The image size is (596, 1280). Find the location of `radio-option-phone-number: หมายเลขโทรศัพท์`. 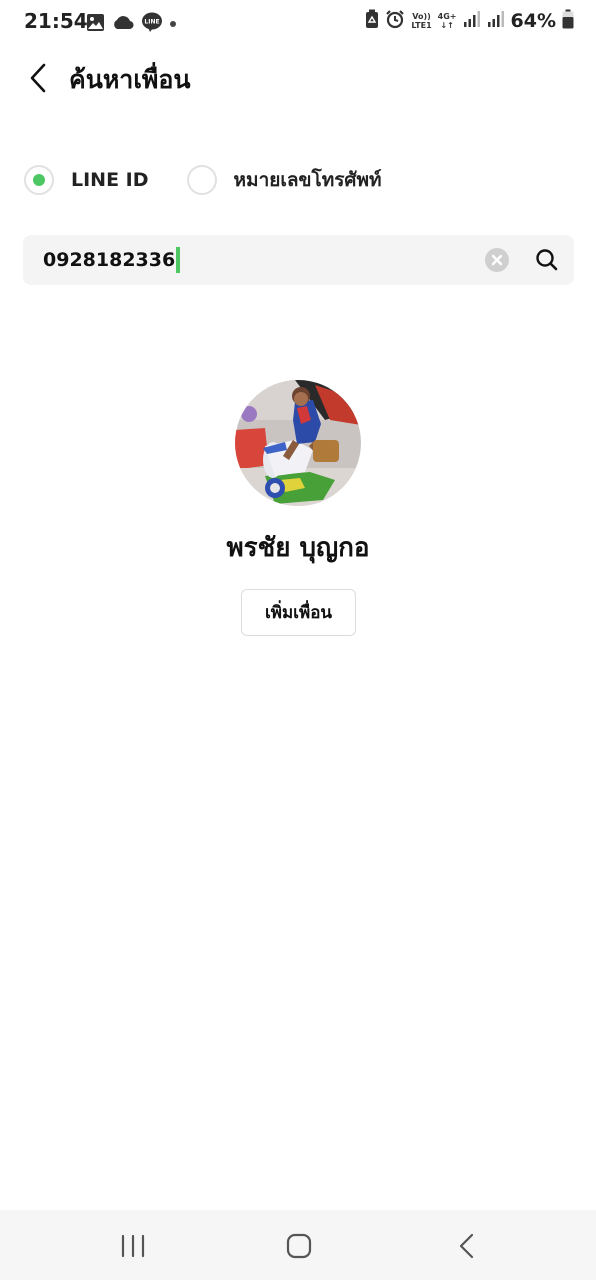

radio-option-phone-number: หมายเลขโทรศัพท์ is located at coordinates (284, 180).